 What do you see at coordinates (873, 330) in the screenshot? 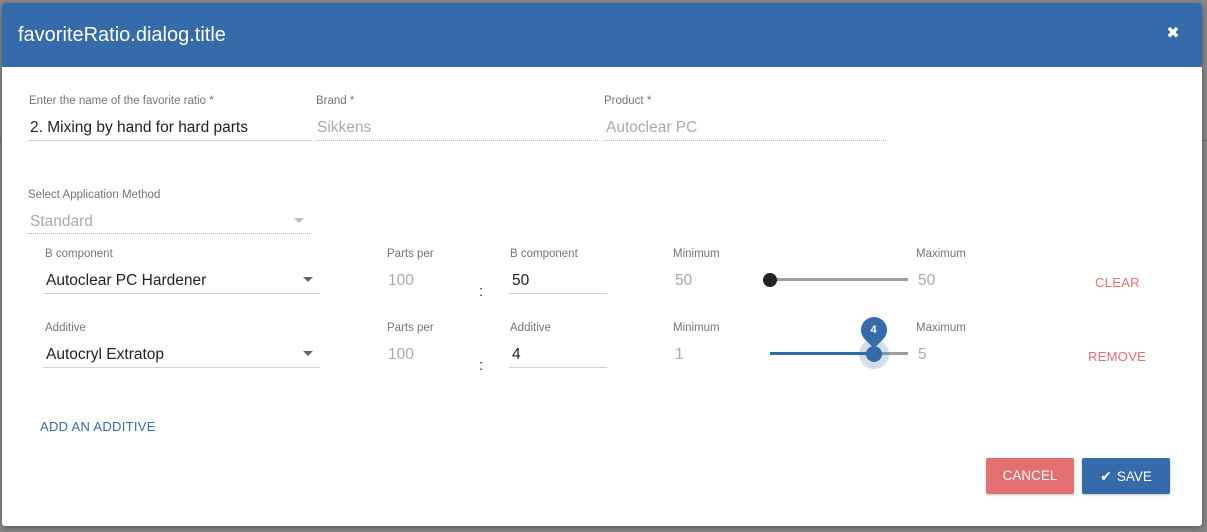
I see `additive-slider-value-label: 4` at bounding box center [873, 330].